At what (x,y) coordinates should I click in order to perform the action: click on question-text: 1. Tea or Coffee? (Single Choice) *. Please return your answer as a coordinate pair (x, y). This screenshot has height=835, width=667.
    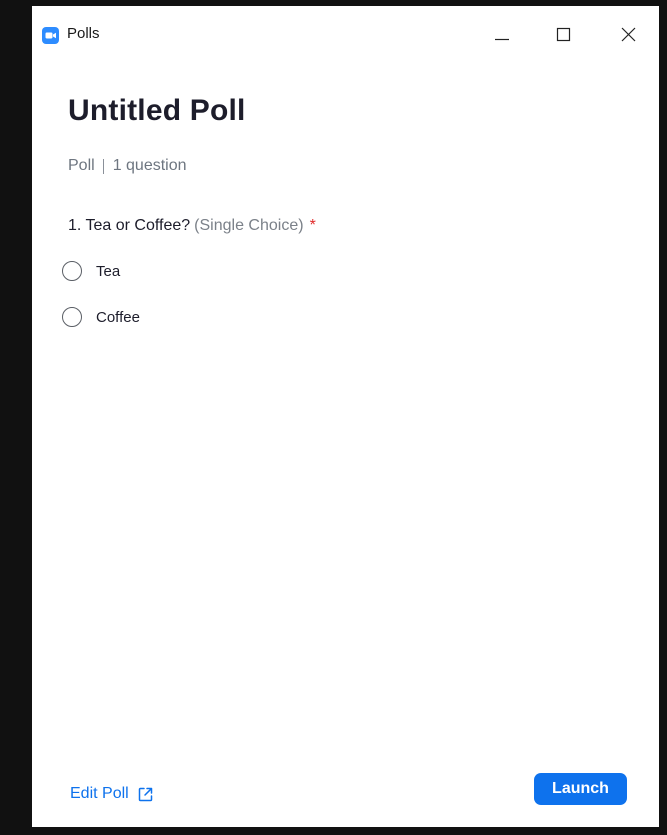
    Looking at the image, I should click on (192, 226).